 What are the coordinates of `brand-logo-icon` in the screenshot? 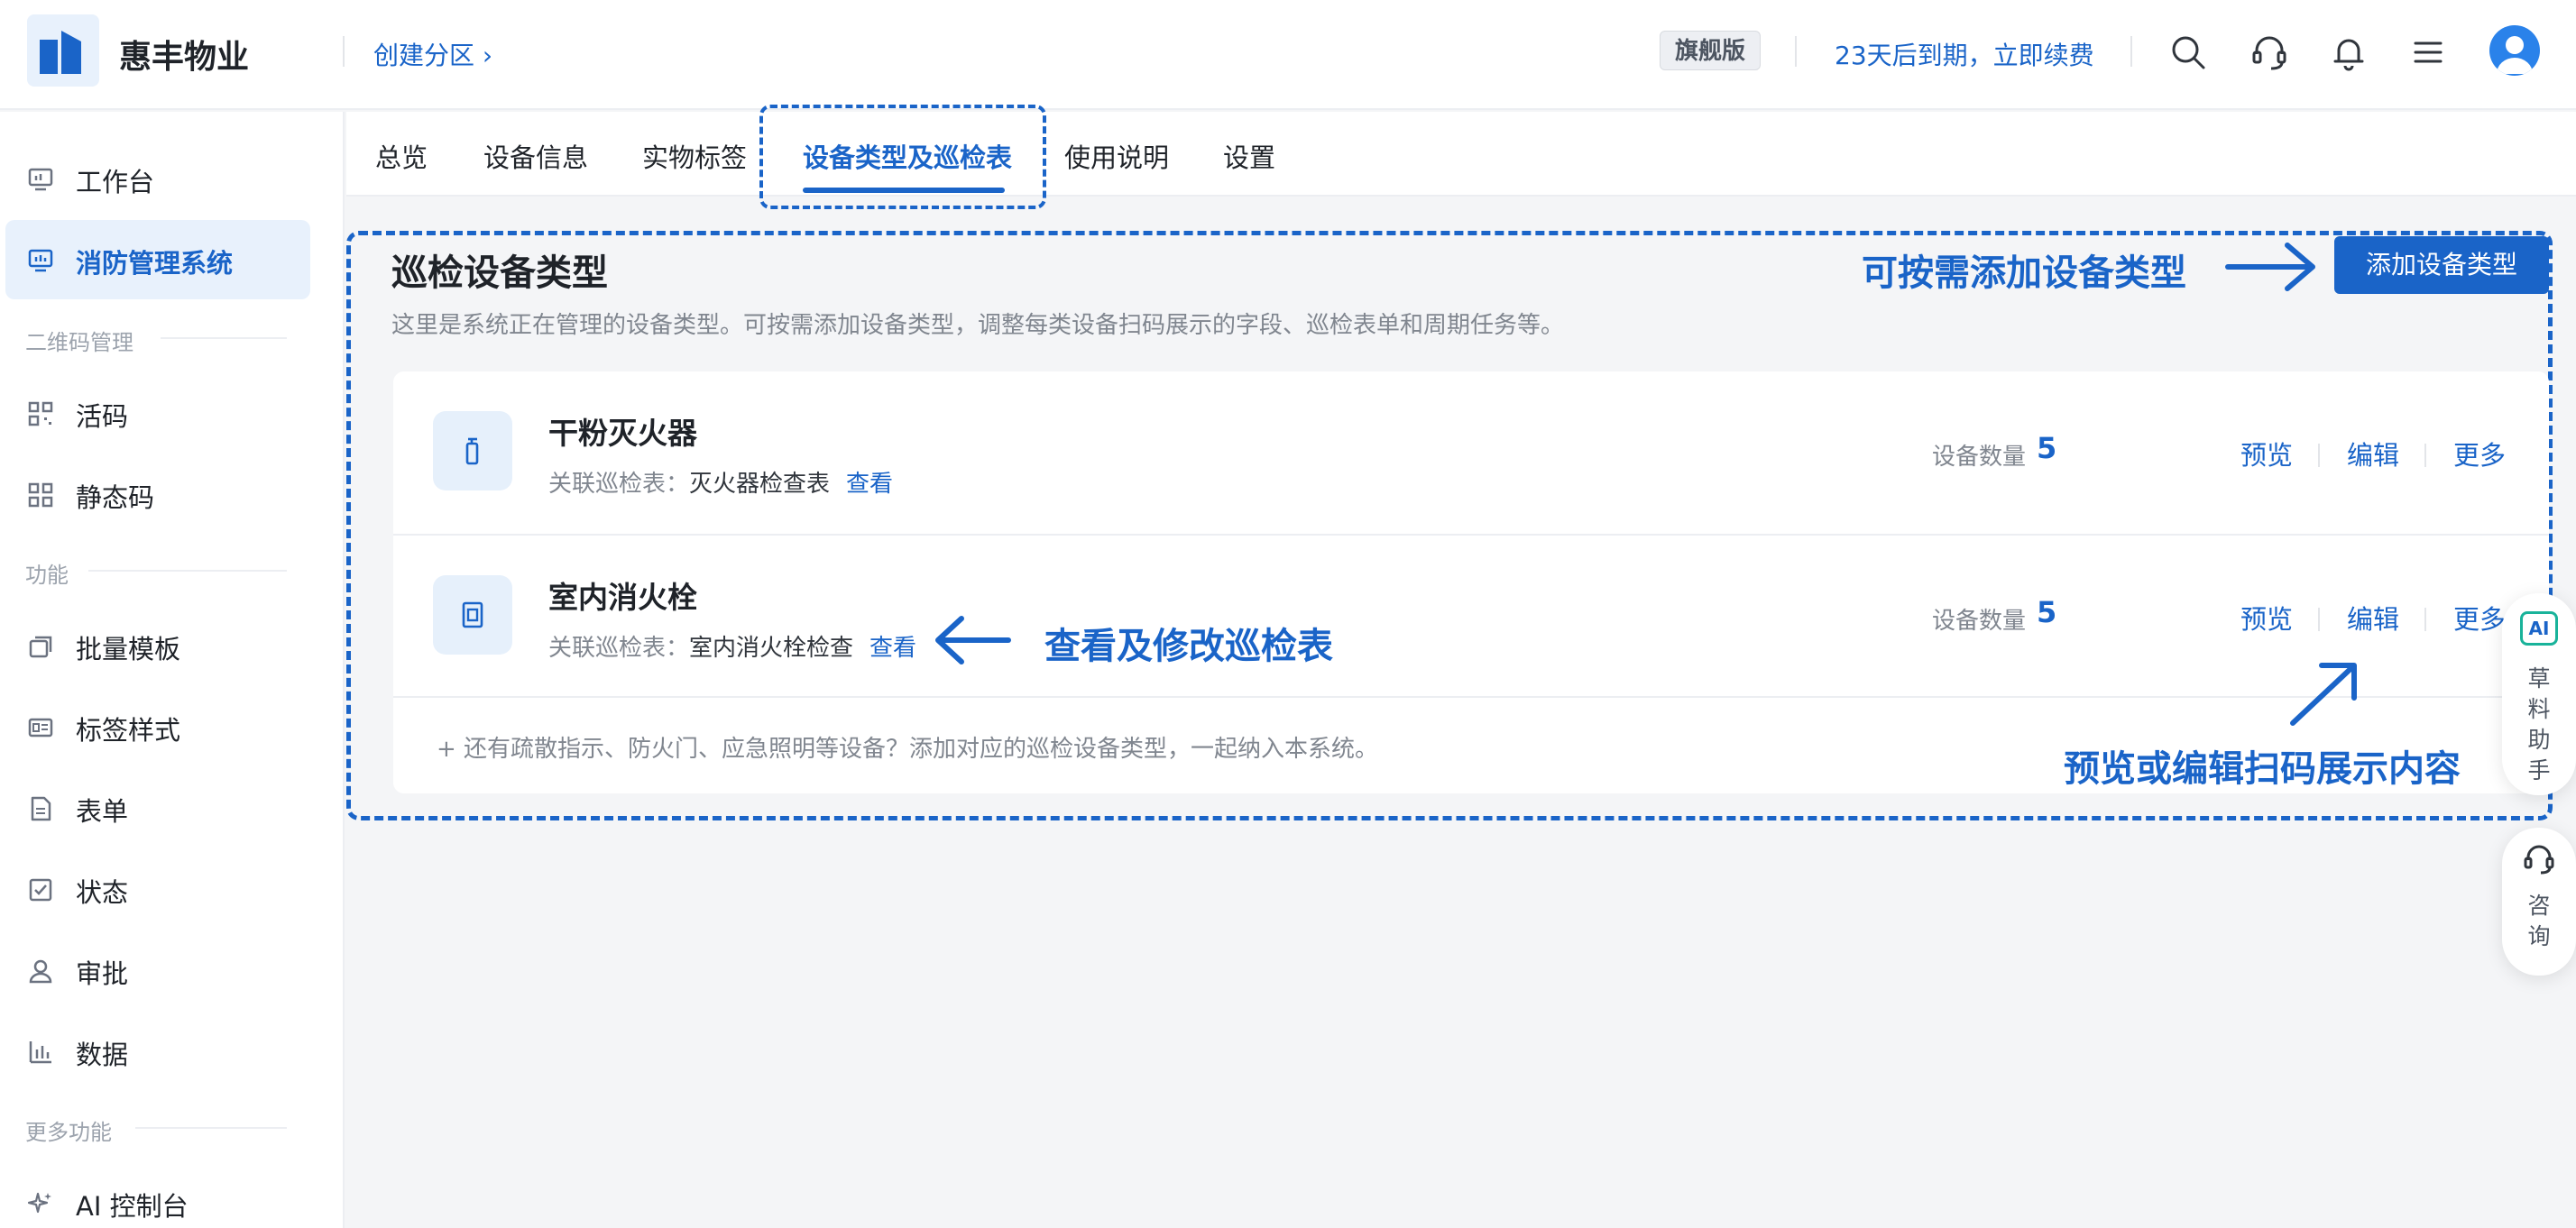 It's located at (63, 50).